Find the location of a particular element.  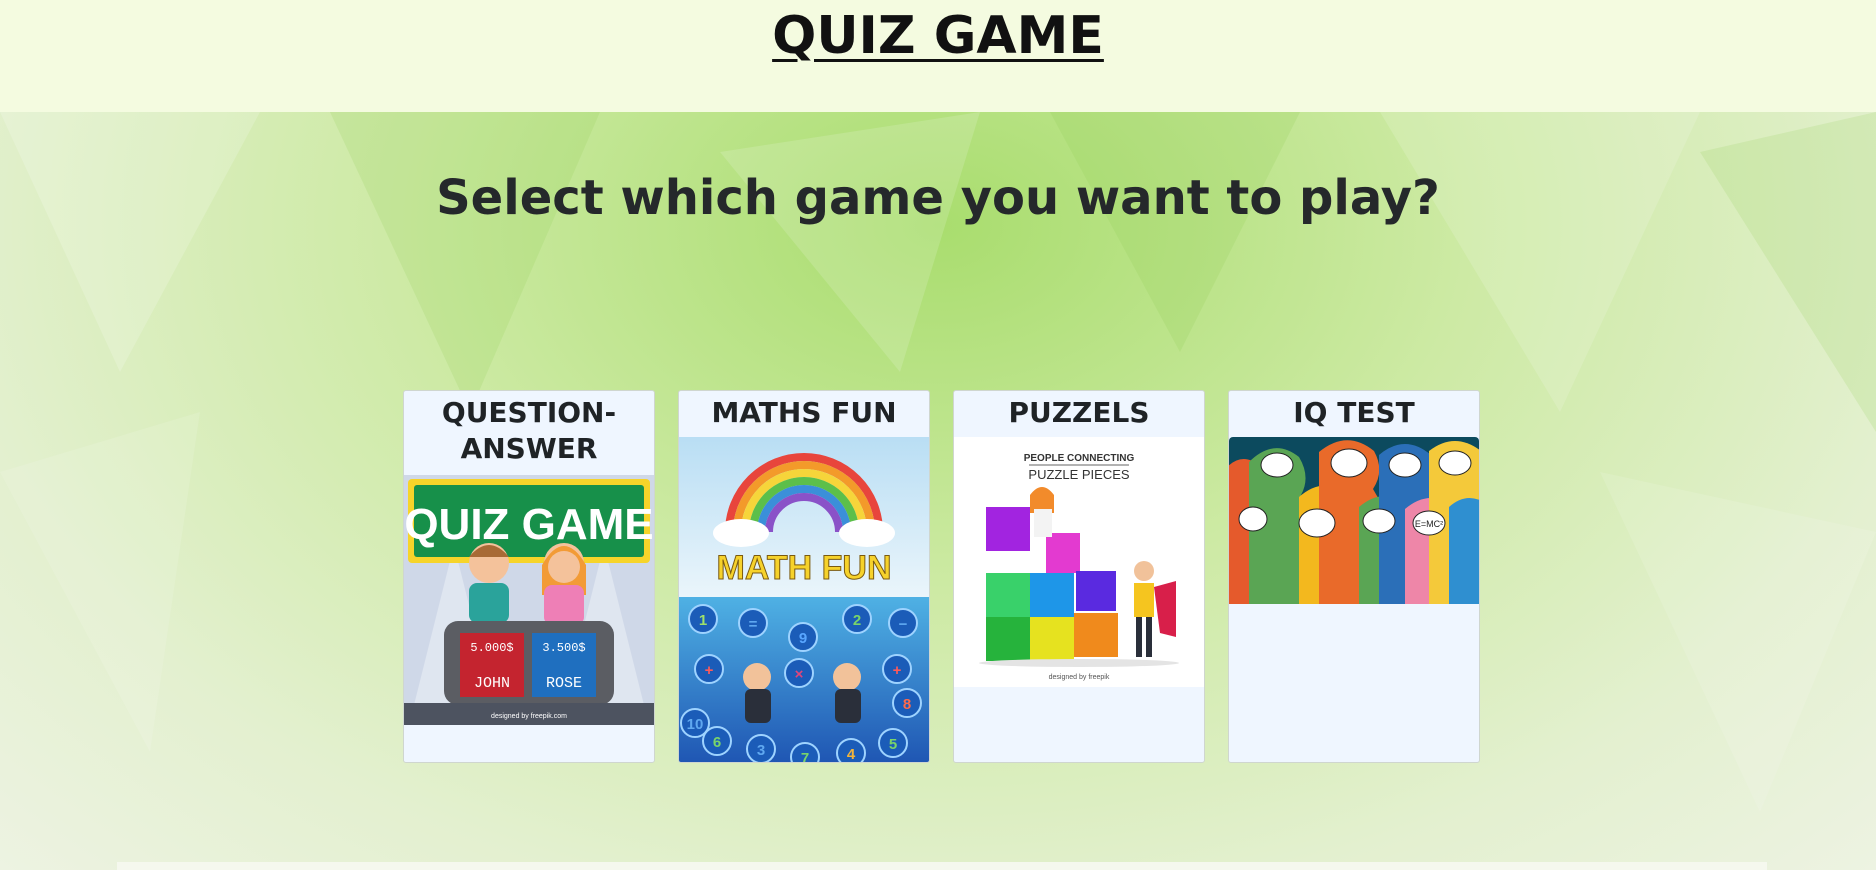

card-title: MATHS FUN is located at coordinates (804, 412).